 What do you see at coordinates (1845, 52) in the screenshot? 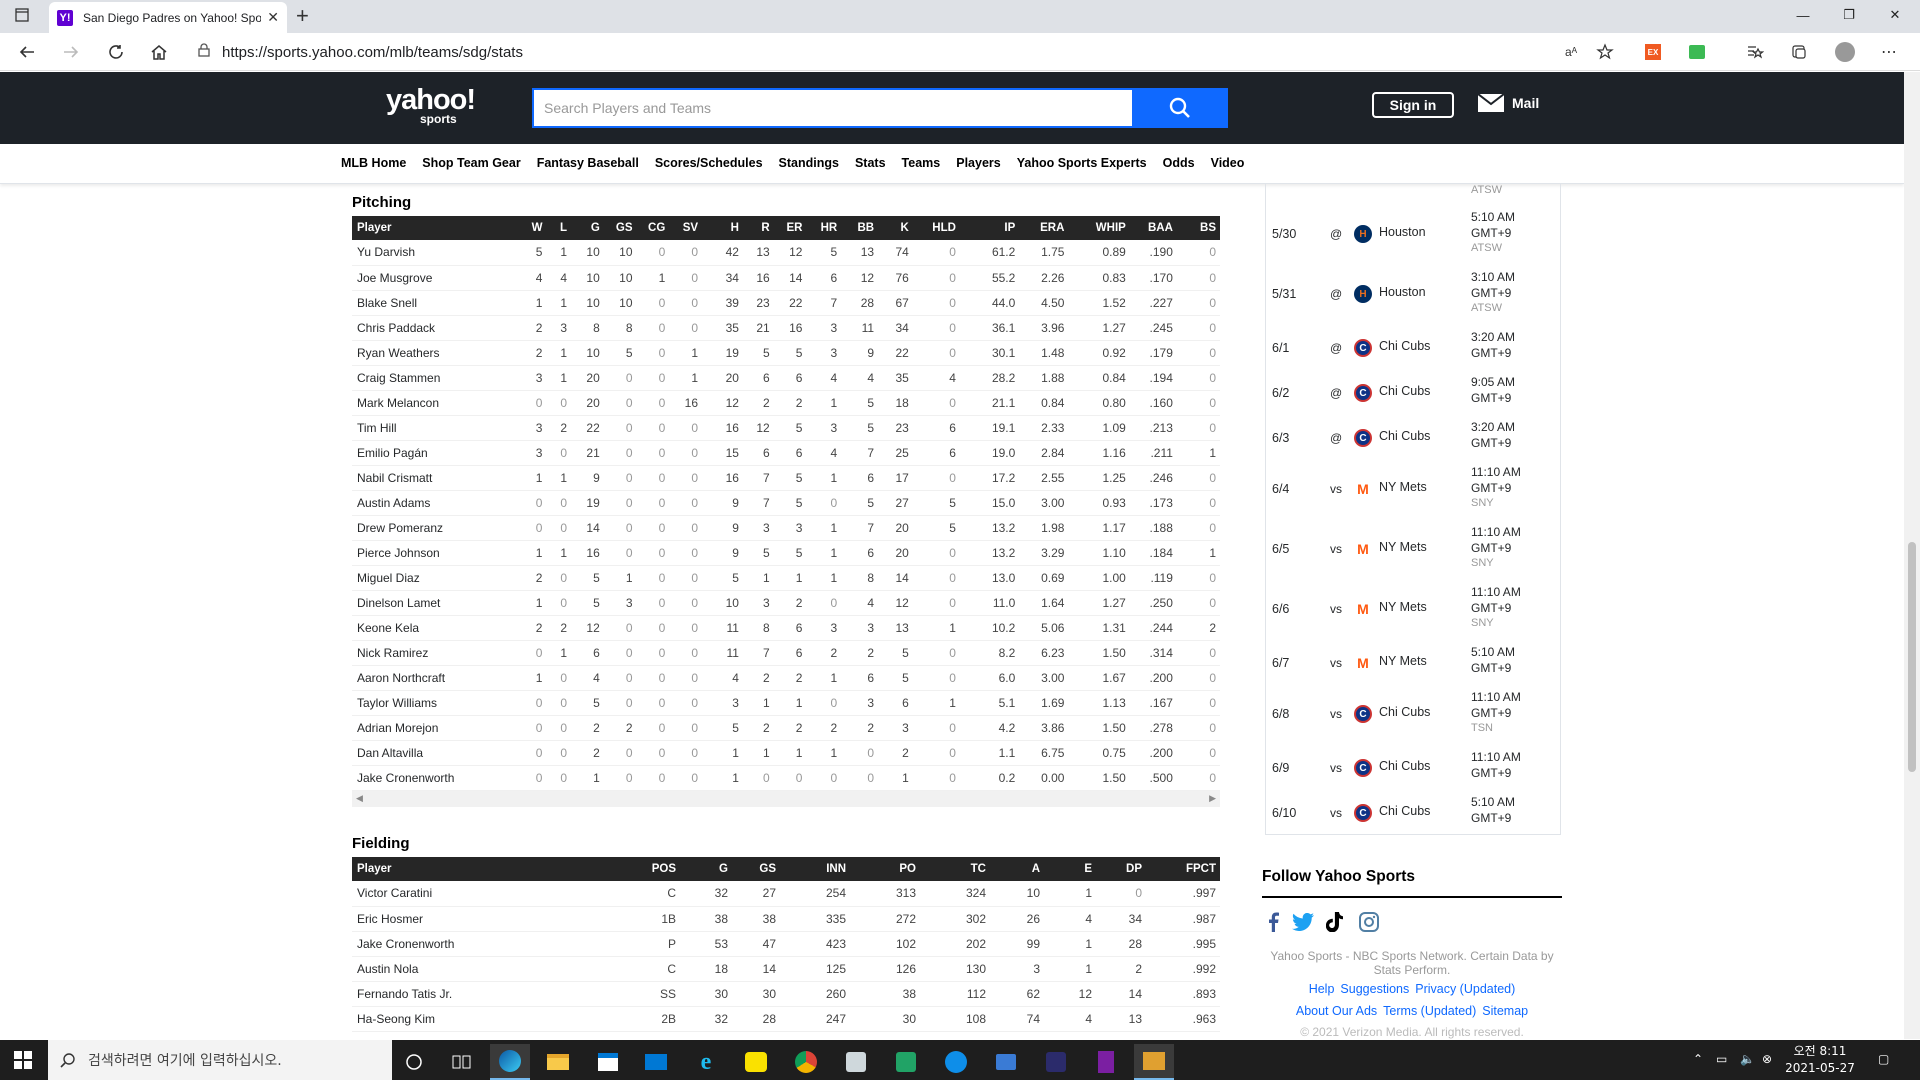
I see `profile-avatar-icon` at bounding box center [1845, 52].